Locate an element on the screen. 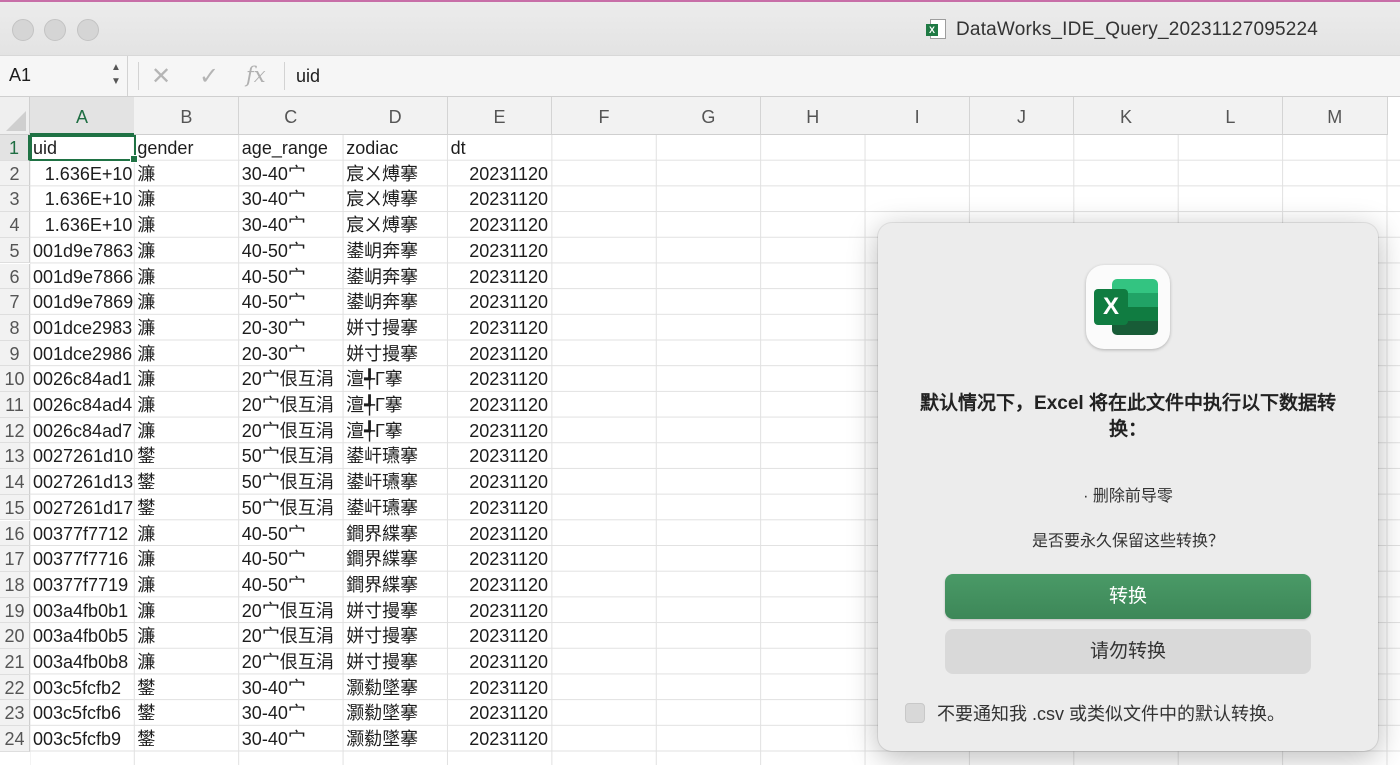 The width and height of the screenshot is (1400, 765). row-header-19: 19 is located at coordinates (15, 610).